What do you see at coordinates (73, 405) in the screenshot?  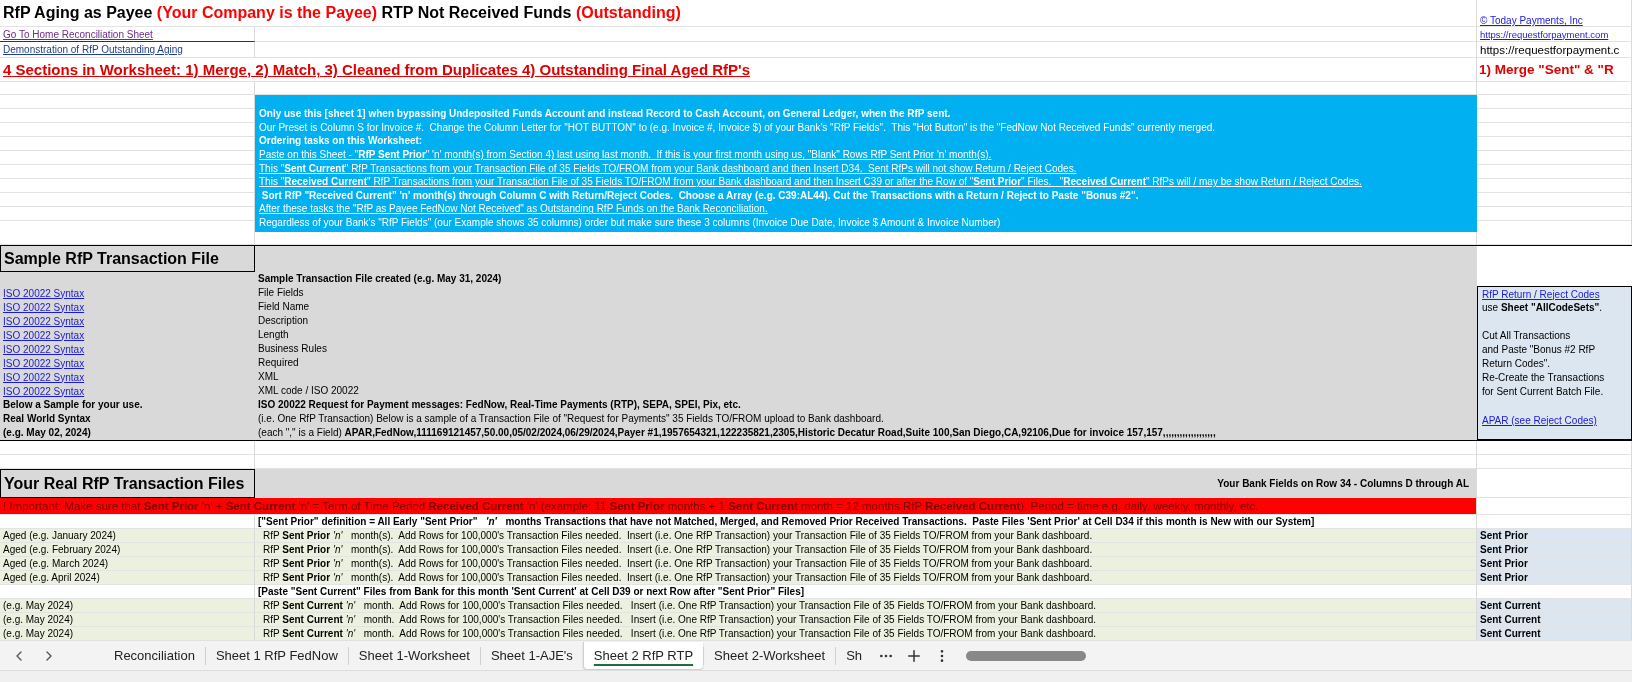 I see `row-label: Below a Sample for your use.` at bounding box center [73, 405].